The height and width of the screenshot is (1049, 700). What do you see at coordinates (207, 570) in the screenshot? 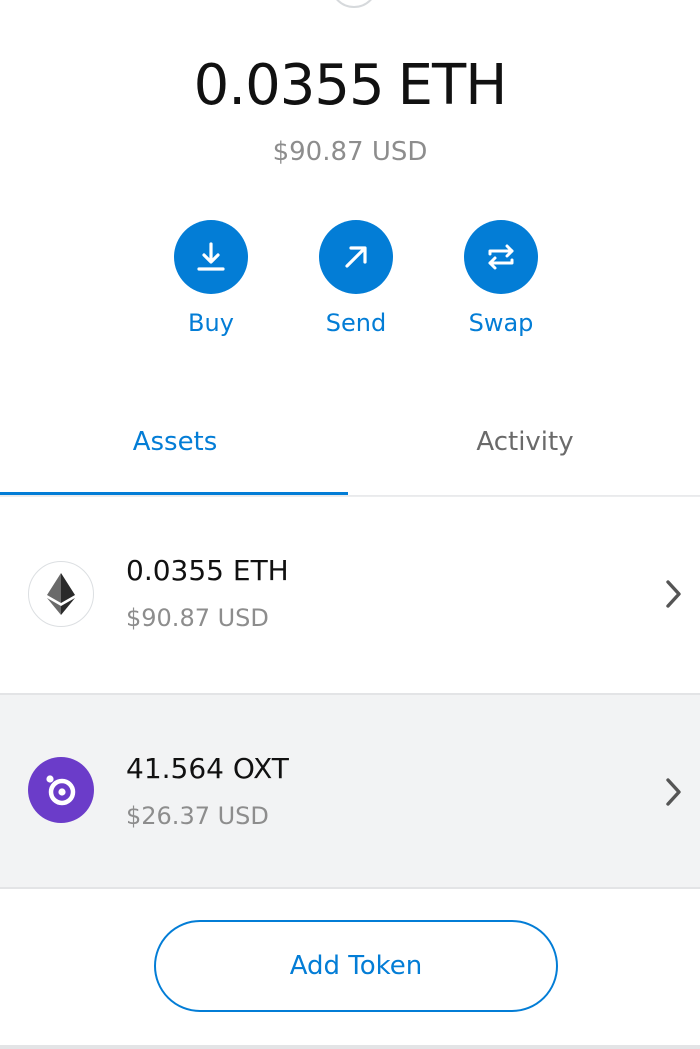
I see `token-amount: 0.0355 ETH` at bounding box center [207, 570].